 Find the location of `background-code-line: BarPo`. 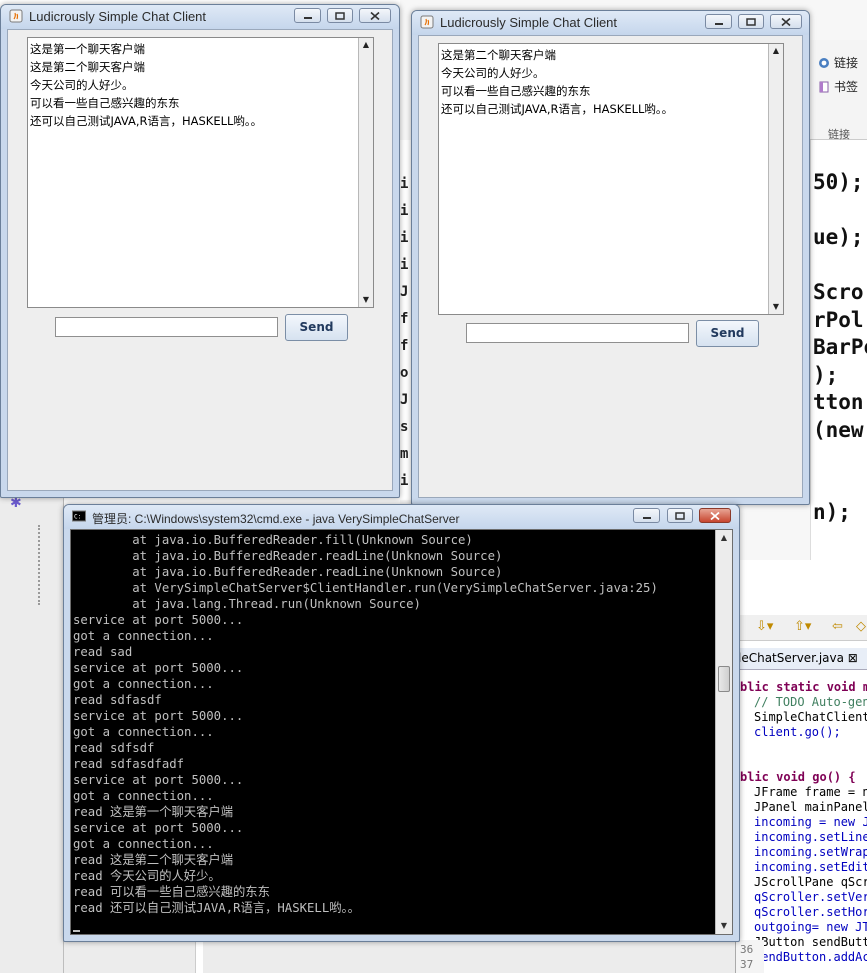

background-code-line: BarPo is located at coordinates (840, 347).